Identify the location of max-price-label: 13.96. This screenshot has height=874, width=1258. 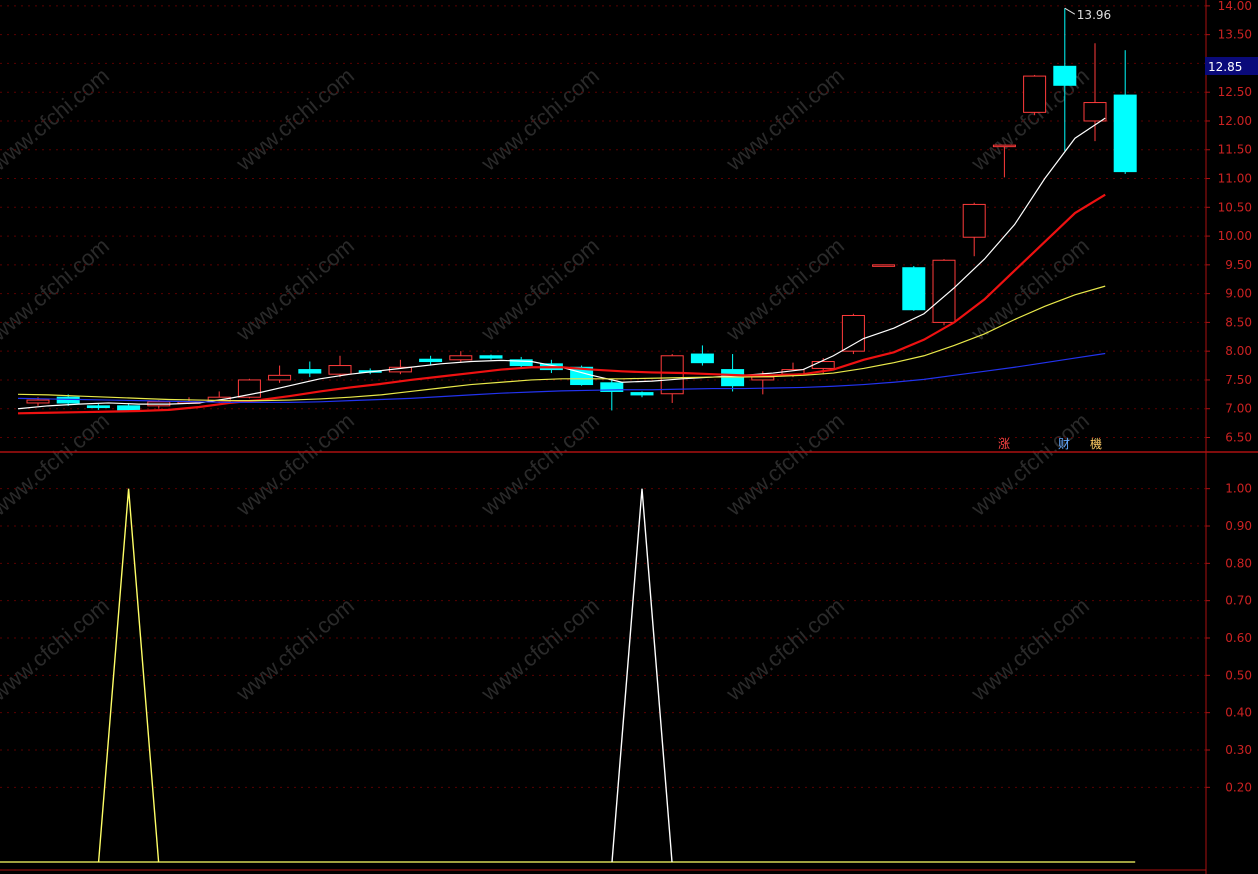
(1094, 15).